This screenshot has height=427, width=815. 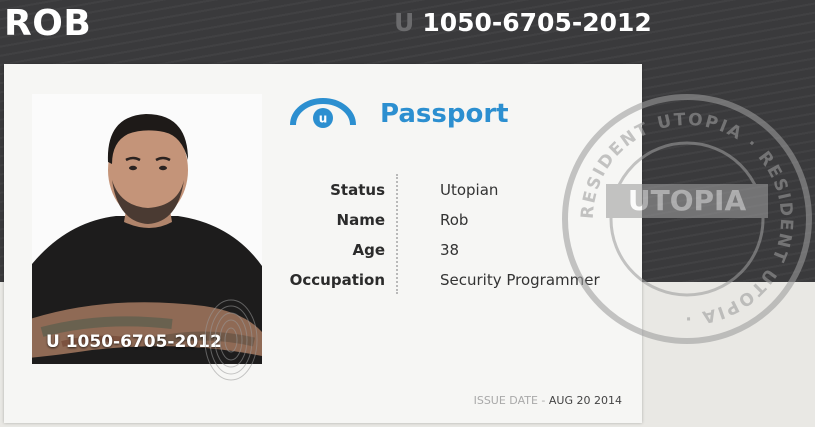 I want to click on field-row-occupation: Occupation Security Programmer, so click(x=323, y=280).